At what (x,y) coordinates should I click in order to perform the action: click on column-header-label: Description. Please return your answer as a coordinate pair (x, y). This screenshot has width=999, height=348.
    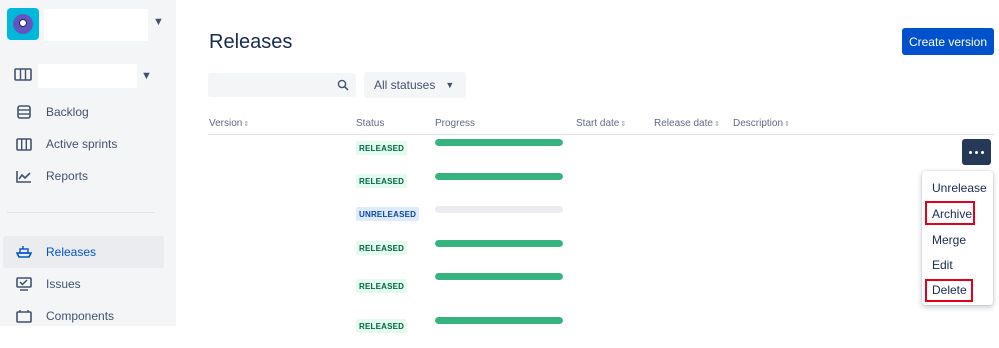
    Looking at the image, I should click on (758, 123).